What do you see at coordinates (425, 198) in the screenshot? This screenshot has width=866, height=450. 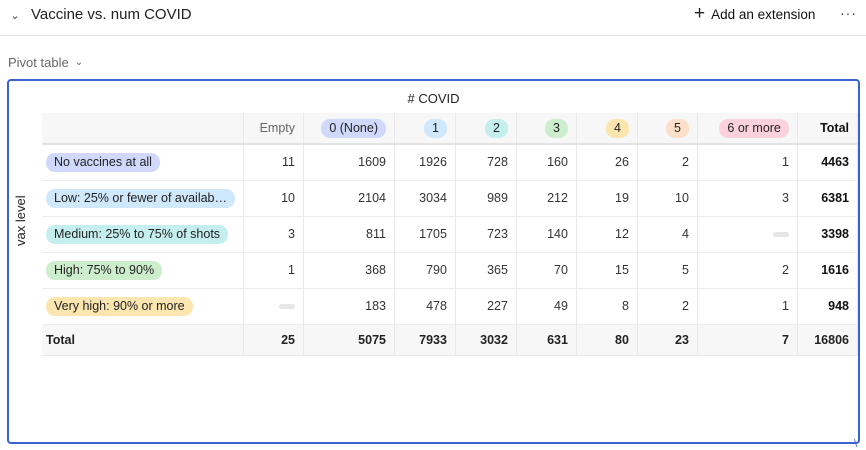 I see `table-cell: 3034` at bounding box center [425, 198].